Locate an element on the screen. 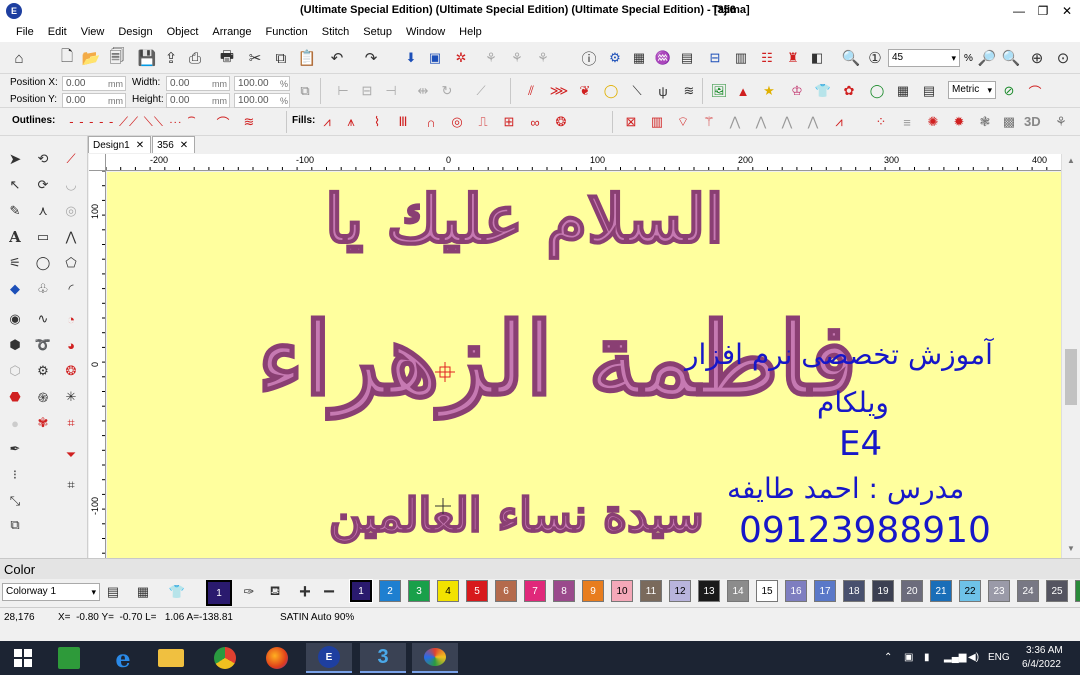 The width and height of the screenshot is (1080, 675). fill-mountain-icon: ⋀ is located at coordinates (813, 122).